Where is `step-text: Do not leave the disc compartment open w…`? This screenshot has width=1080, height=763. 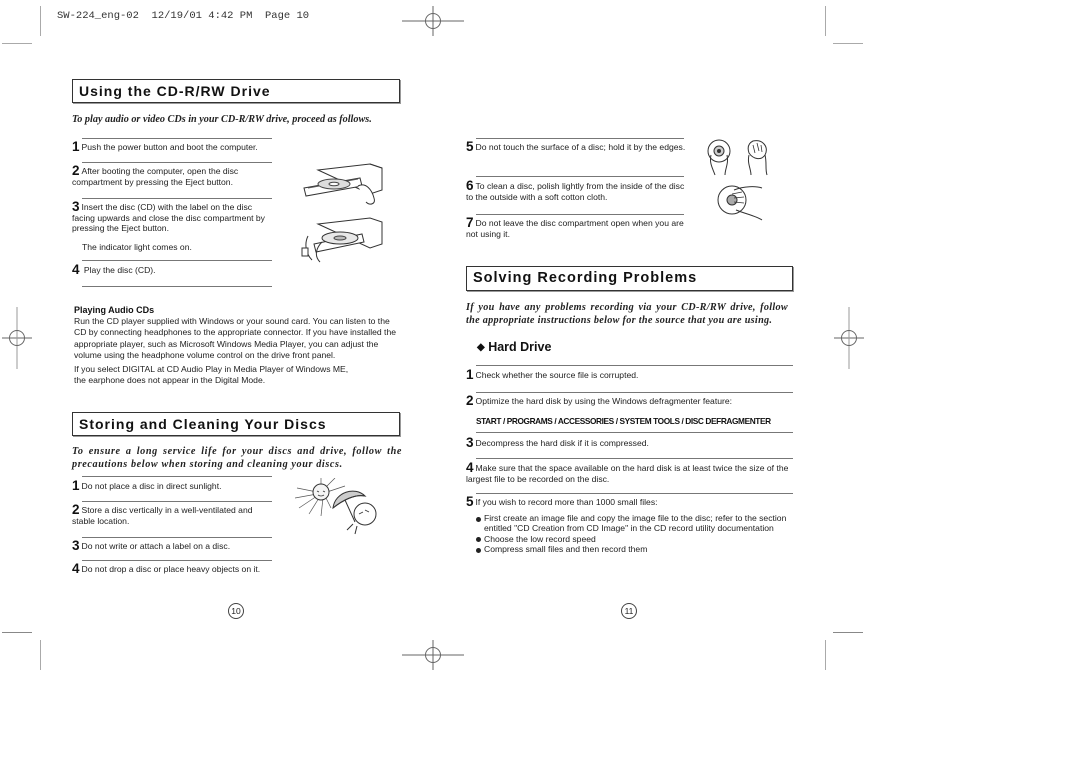
step-text: Do not leave the disc compartment open w… is located at coordinates (575, 228).